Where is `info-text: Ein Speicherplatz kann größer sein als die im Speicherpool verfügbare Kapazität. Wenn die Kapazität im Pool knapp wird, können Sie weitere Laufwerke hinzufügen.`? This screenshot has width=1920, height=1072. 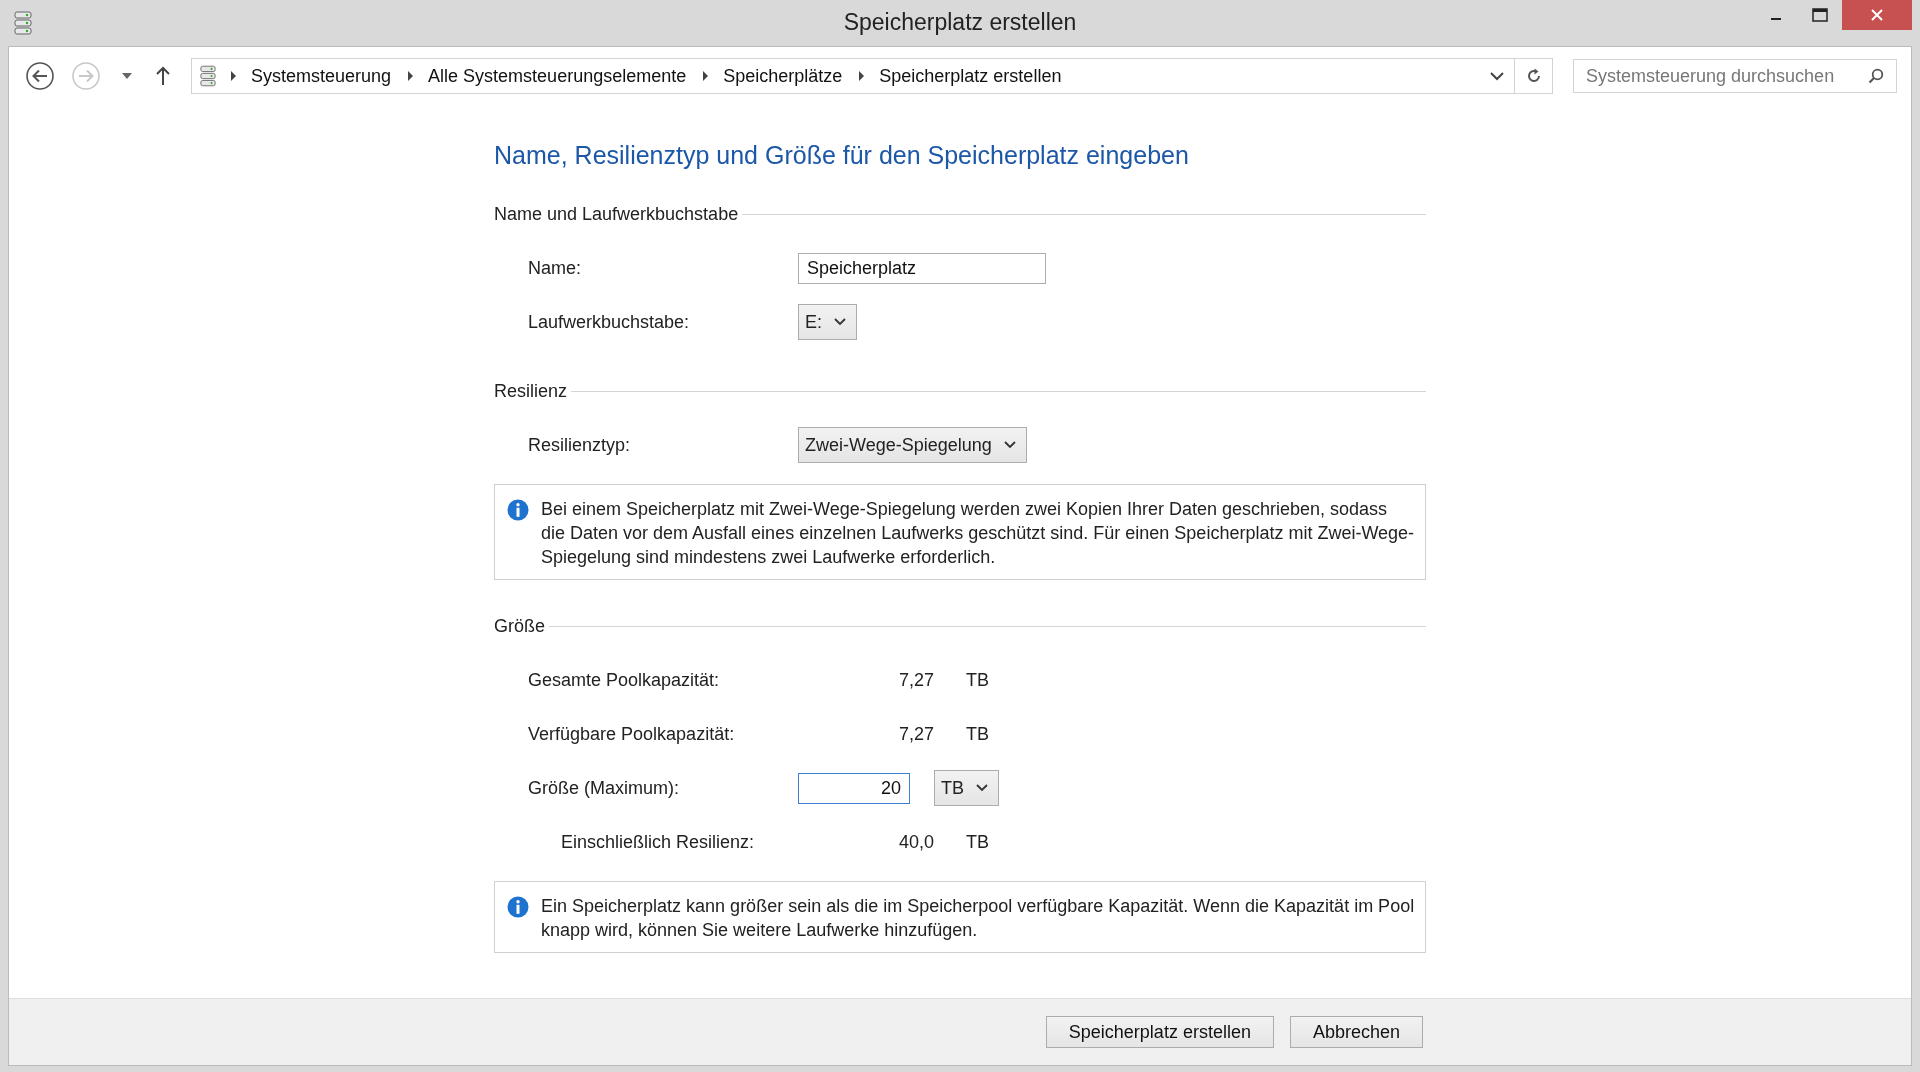
info-text: Ein Speicherplatz kann größer sein als die im Speicherpool verfügbare Kapazität. Wenn die Kapazität im Pool knapp wird, können Sie weitere Laufwerke hinzufügen. is located at coordinates (978, 918).